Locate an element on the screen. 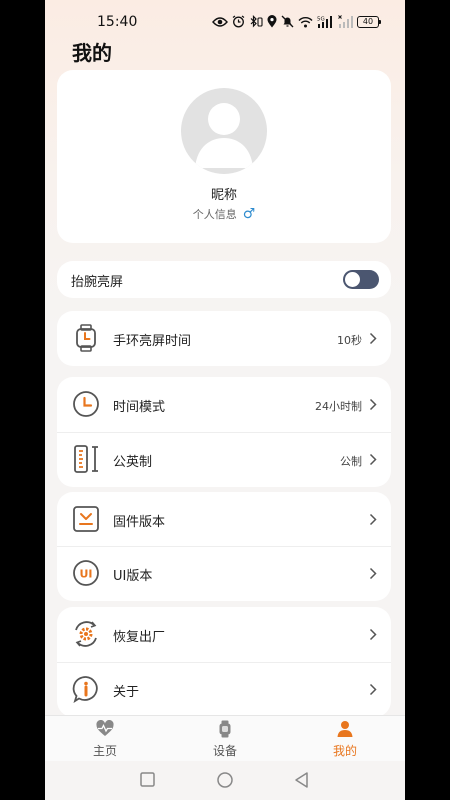 Image resolution: width=450 pixels, height=800 pixels. battery-indicator: 40 is located at coordinates (369, 21).